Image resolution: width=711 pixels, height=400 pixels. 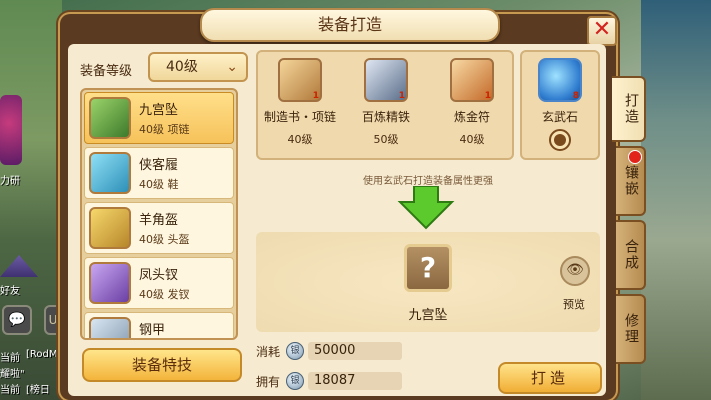 What do you see at coordinates (428, 268) in the screenshot?
I see `result-slot: ?` at bounding box center [428, 268].